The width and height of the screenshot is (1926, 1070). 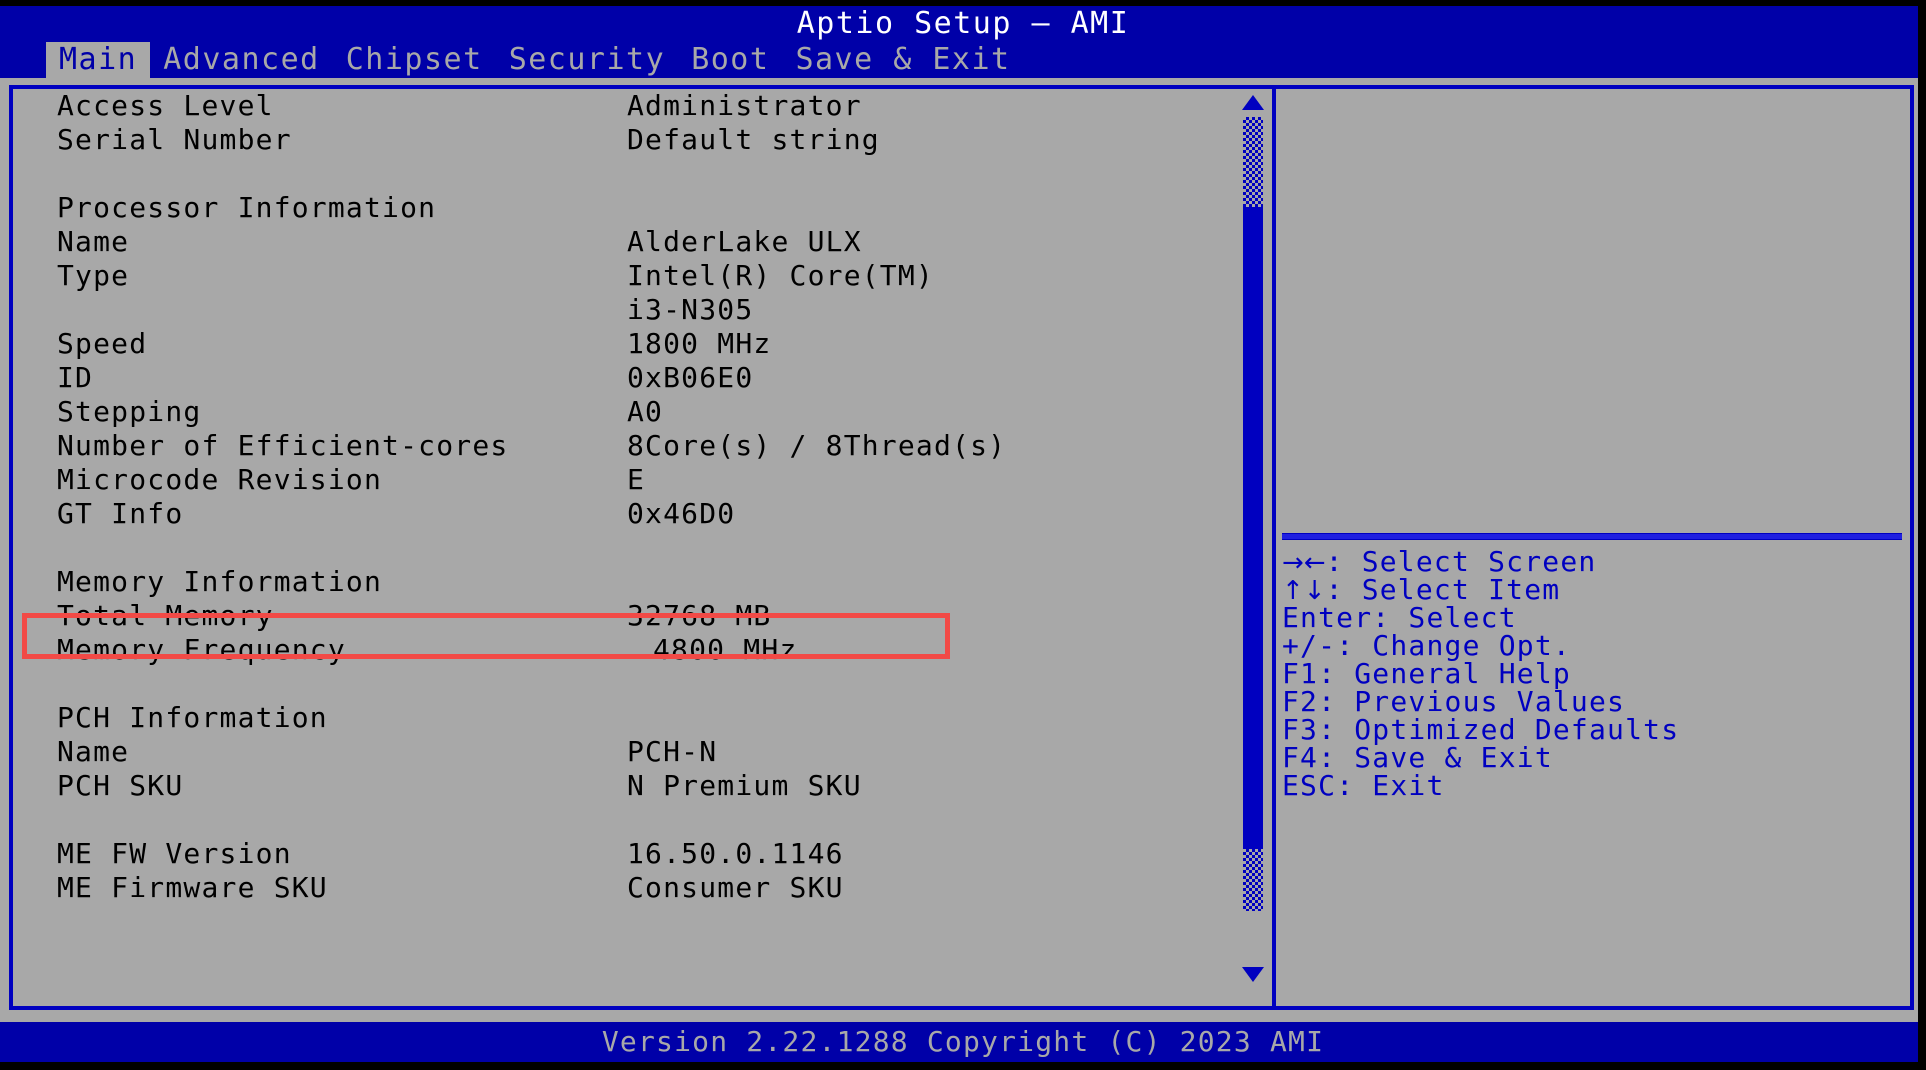 I want to click on info-row: Access Level Administrator, so click(x=642, y=106).